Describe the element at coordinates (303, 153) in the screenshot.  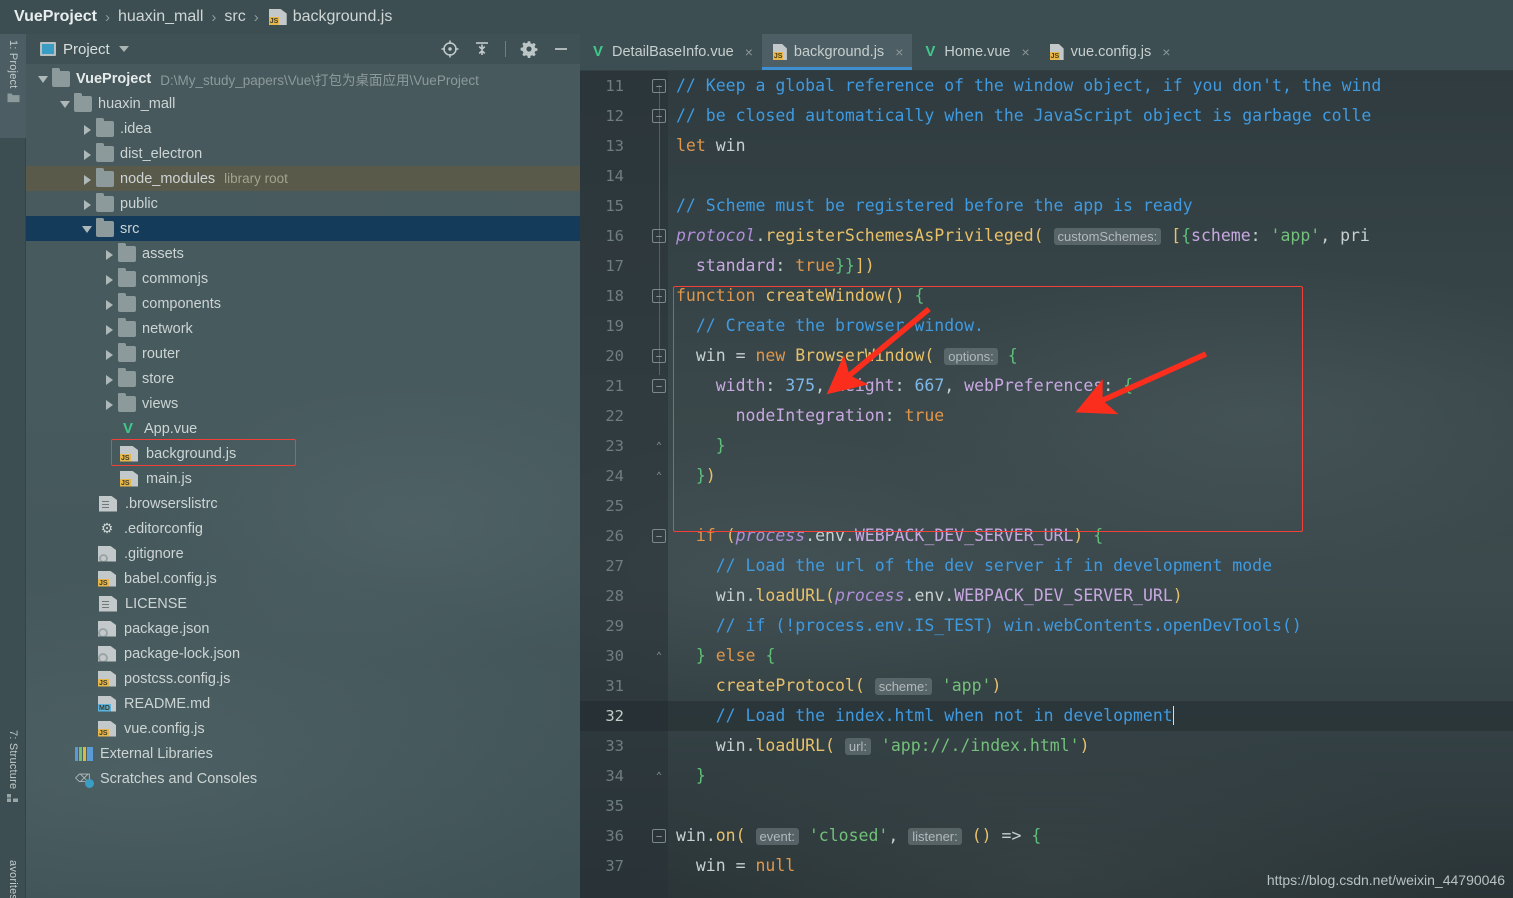
I see `tree-row: dist_electron` at that location.